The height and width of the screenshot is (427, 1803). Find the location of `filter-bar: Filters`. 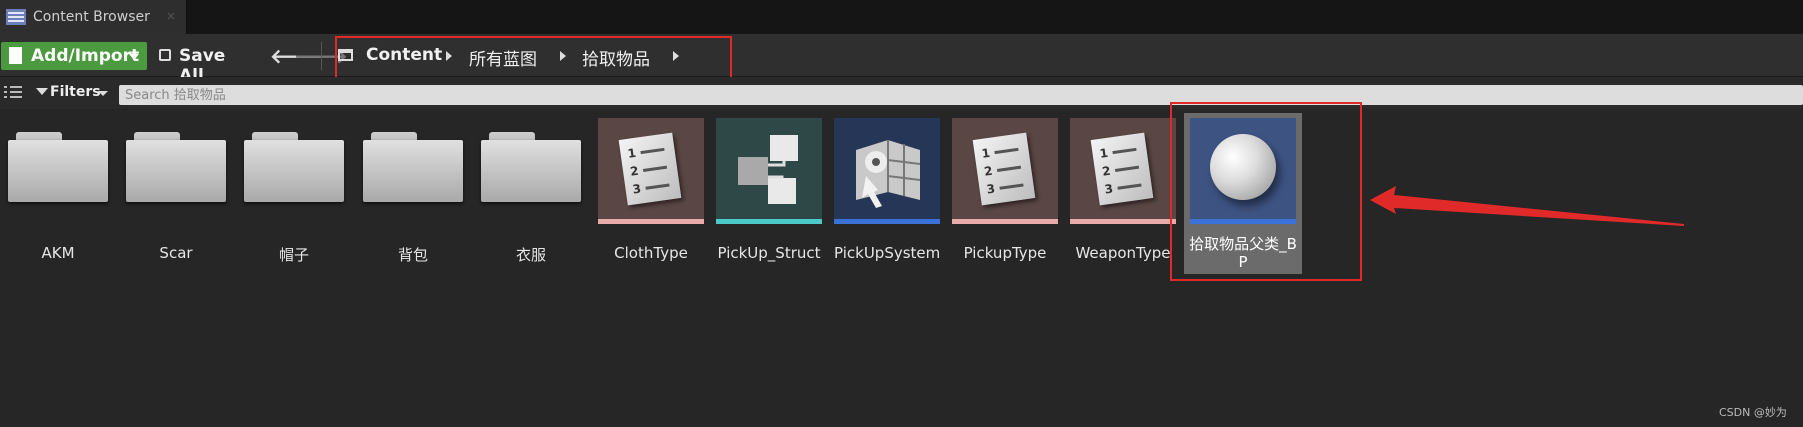

filter-bar: Filters is located at coordinates (901, 93).